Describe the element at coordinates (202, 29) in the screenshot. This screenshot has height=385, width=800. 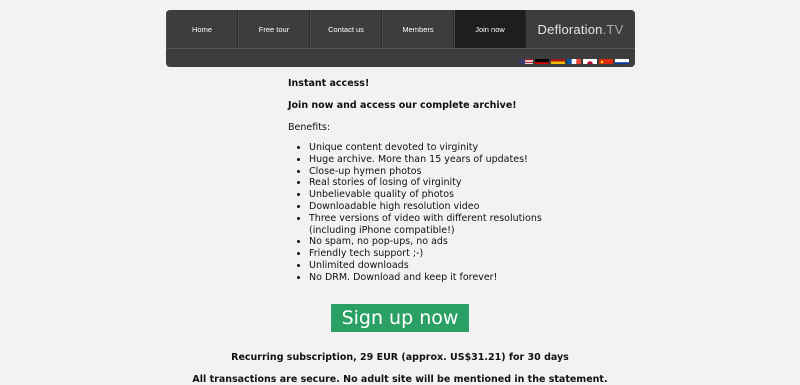
I see `nav-home: Home` at that location.